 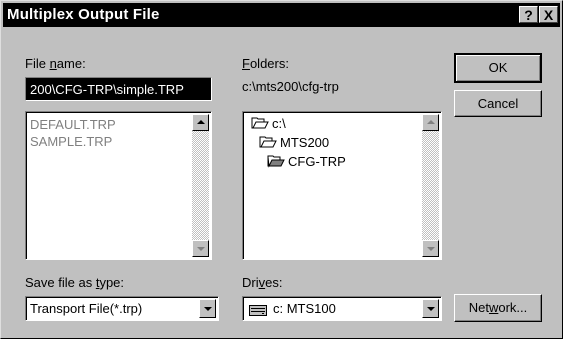 What do you see at coordinates (304, 308) in the screenshot?
I see `drives-value: c: MTS100` at bounding box center [304, 308].